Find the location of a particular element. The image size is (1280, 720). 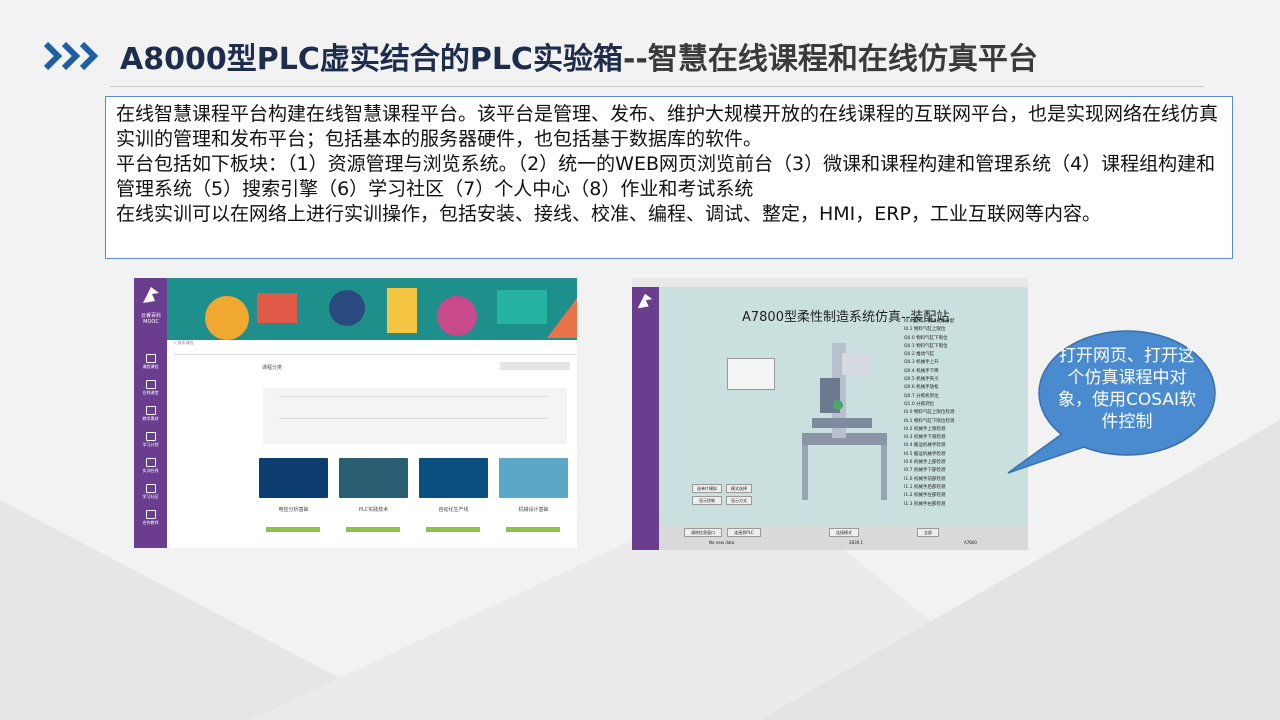

io-line: I1.1 机械手后部检测 is located at coordinates (925, 487).